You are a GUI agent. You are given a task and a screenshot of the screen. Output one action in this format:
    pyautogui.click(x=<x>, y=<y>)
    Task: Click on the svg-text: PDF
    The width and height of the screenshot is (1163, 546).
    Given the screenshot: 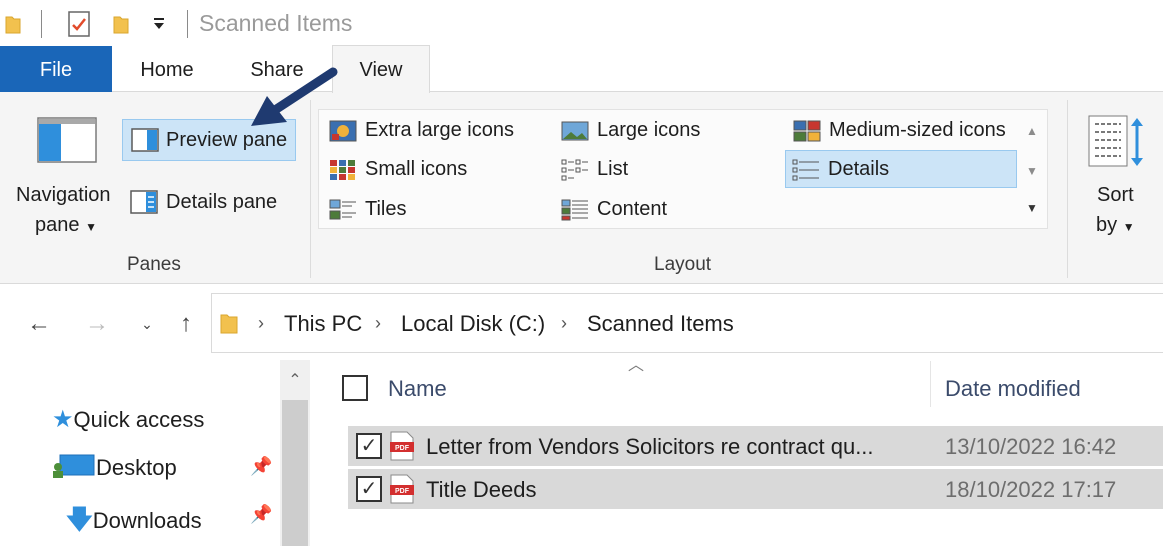 What is the action you would take?
    pyautogui.click(x=402, y=448)
    